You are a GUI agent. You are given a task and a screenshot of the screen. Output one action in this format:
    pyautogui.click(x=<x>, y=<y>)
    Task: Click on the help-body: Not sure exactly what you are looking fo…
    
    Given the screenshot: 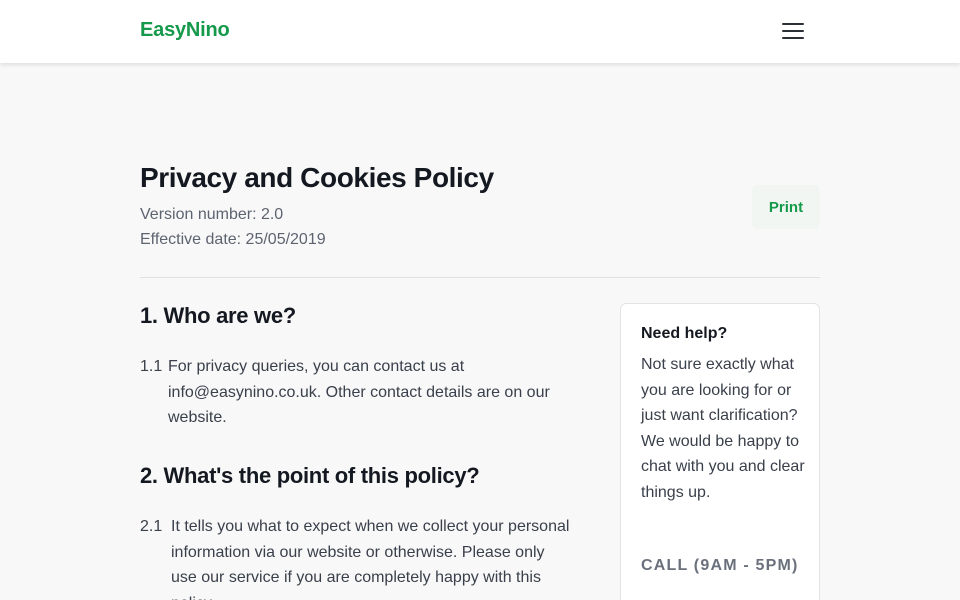 What is the action you would take?
    pyautogui.click(x=723, y=428)
    